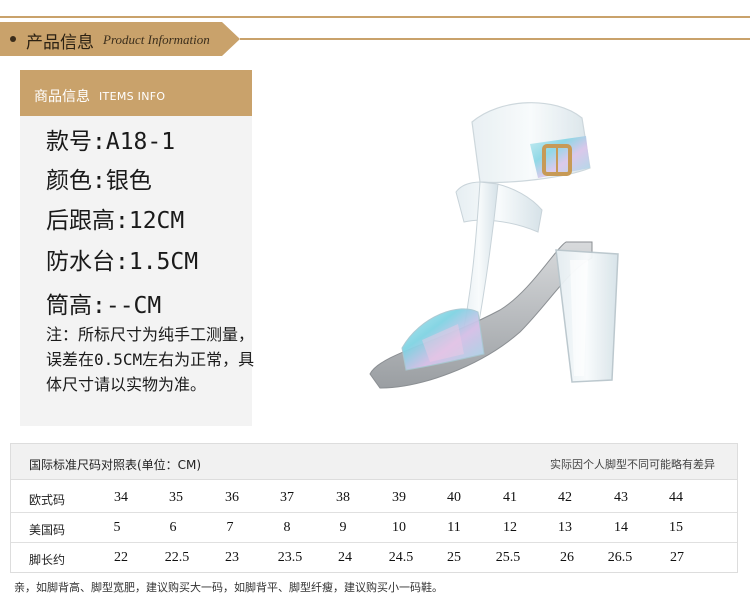  What do you see at coordinates (374, 528) in the screenshot?
I see `table-row: 美国码 5 6 7 8 9 10 11 12 13 14 15` at bounding box center [374, 528].